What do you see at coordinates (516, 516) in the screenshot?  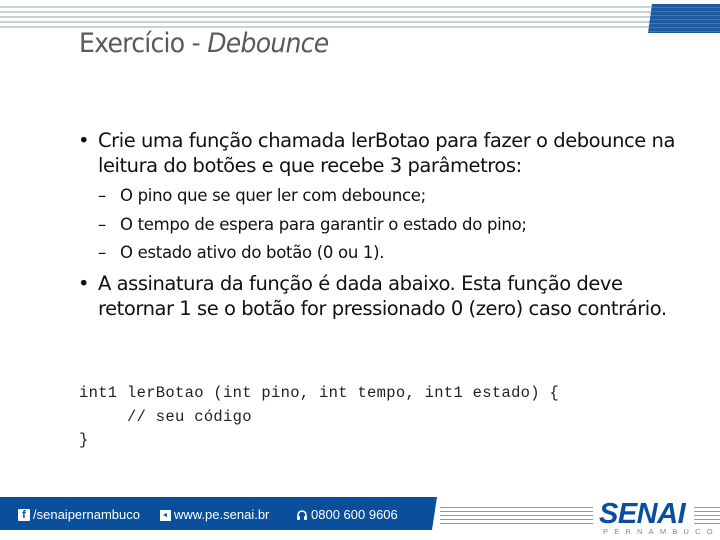 I see `footer-stripes` at bounding box center [516, 516].